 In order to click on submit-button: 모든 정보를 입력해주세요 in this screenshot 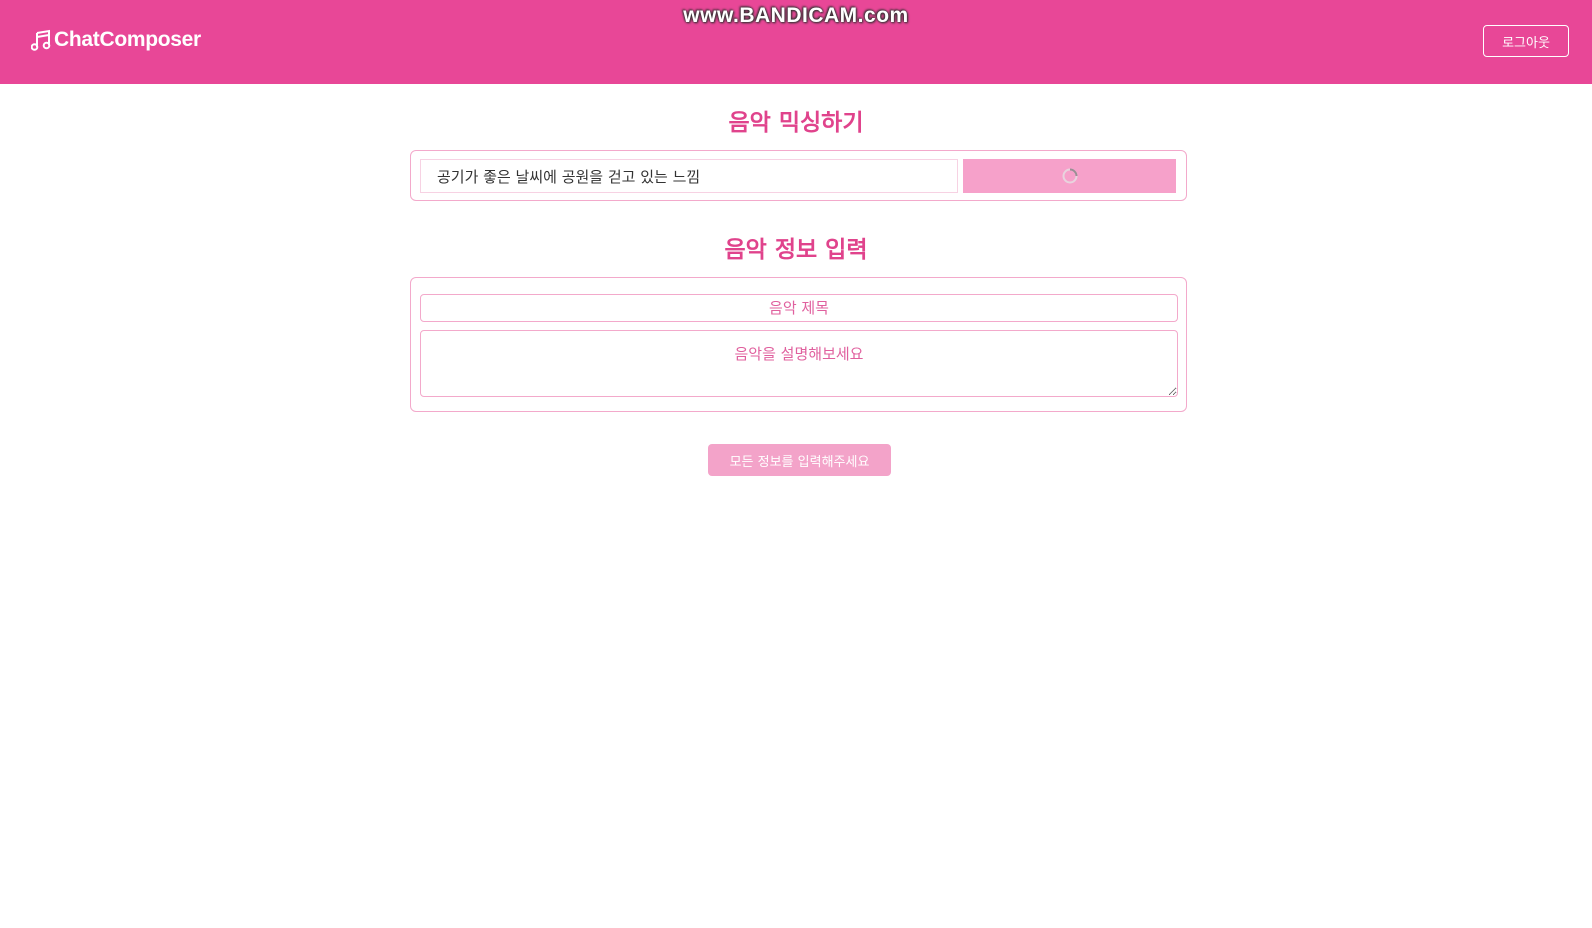, I will do `click(799, 460)`.